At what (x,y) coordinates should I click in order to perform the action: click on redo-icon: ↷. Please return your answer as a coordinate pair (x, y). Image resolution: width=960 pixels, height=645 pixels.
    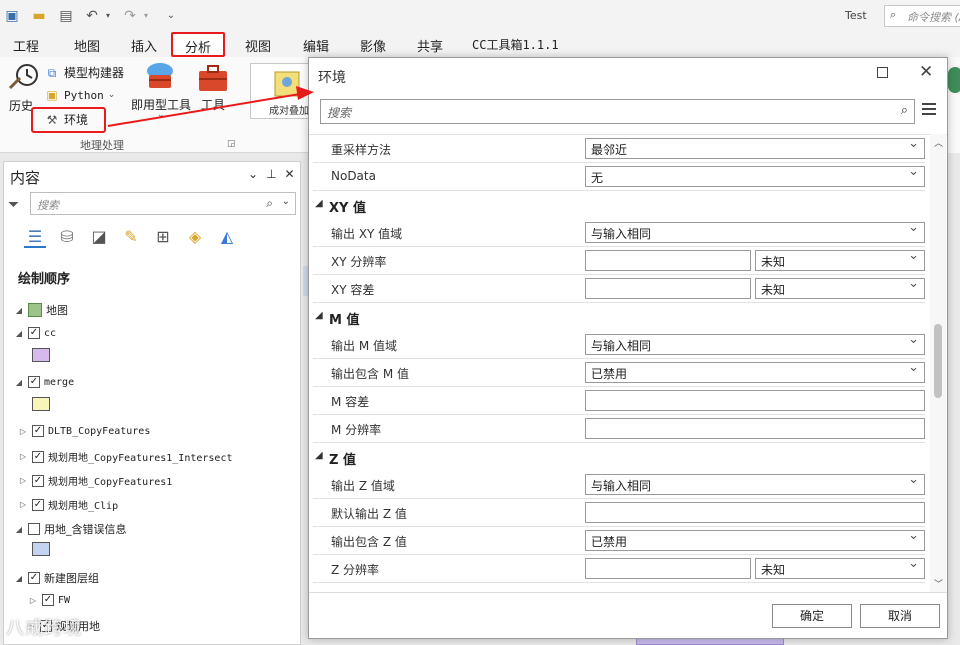
    Looking at the image, I should click on (130, 16).